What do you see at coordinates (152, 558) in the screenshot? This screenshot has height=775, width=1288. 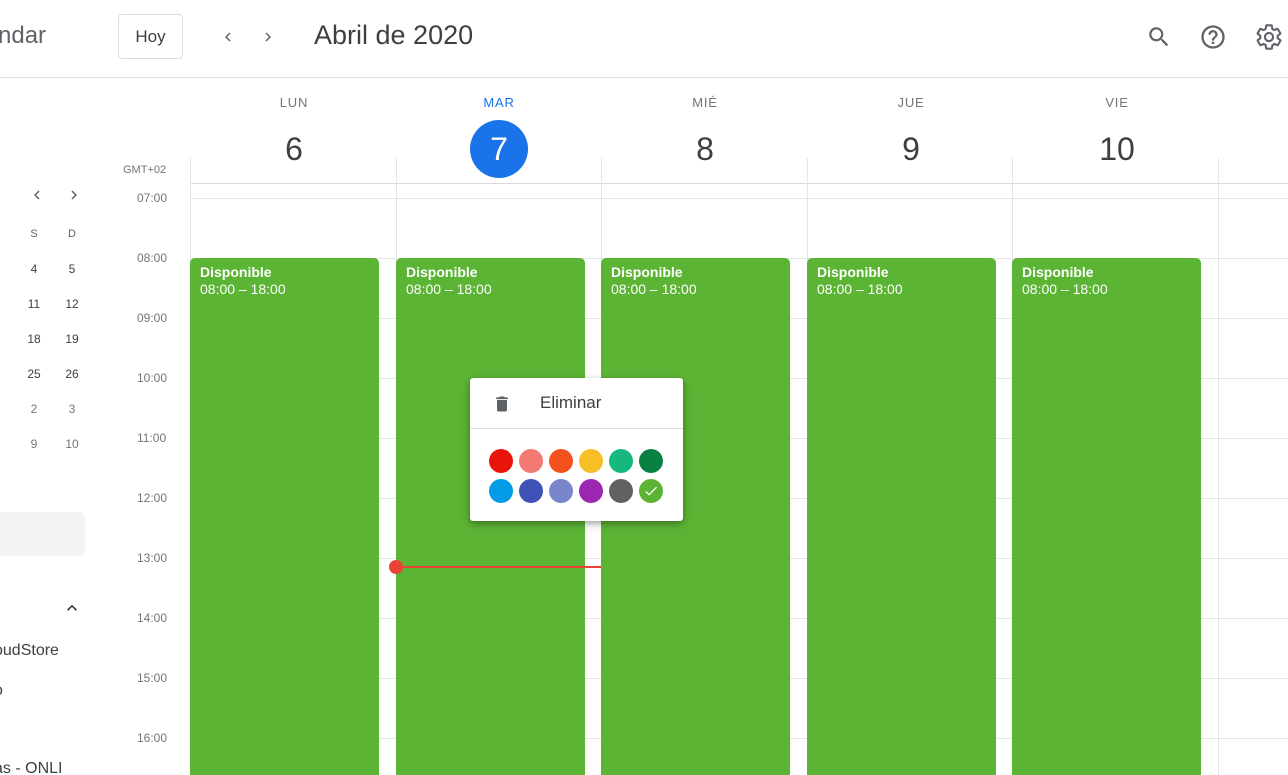 I see `time-label: 13:00` at bounding box center [152, 558].